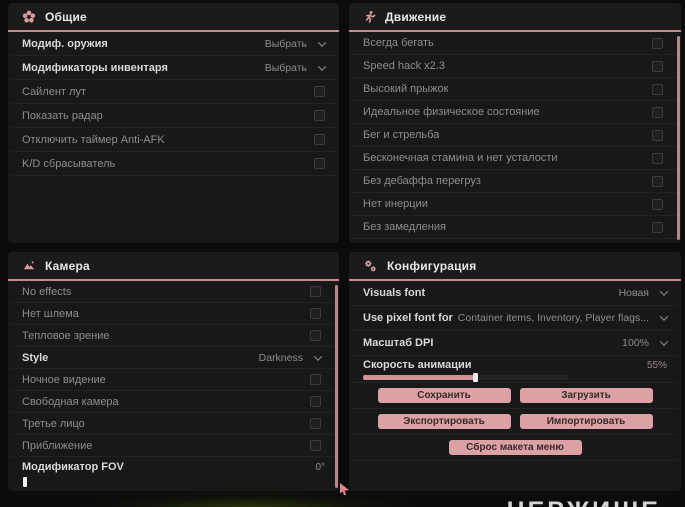  What do you see at coordinates (404, 227) in the screenshot?
I see `option-label: Без замедления` at bounding box center [404, 227].